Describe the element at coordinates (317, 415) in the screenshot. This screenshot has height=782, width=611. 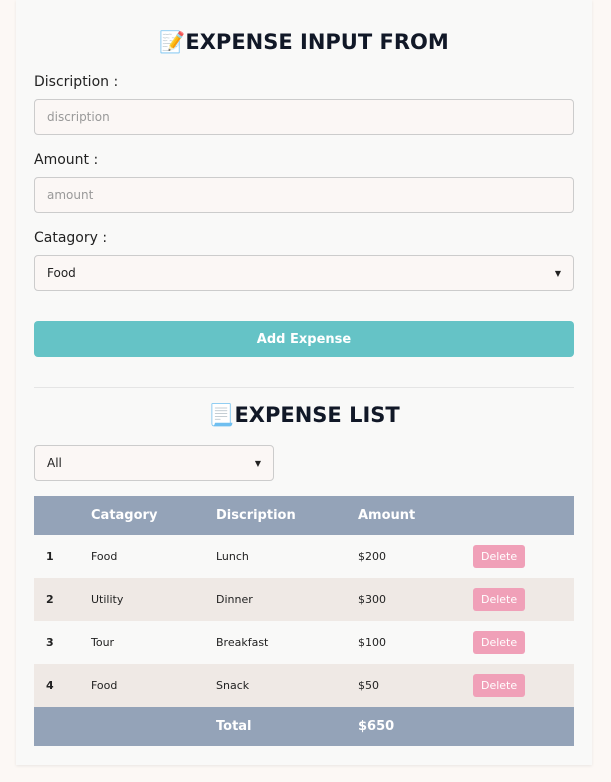
I see `list-title-text: EXPENSE LIST` at that location.